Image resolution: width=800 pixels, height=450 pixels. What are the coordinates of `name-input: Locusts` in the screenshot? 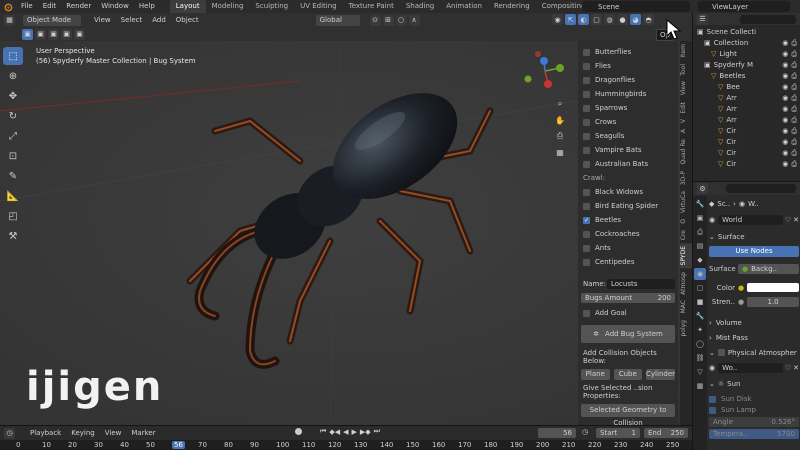 It's located at (641, 284).